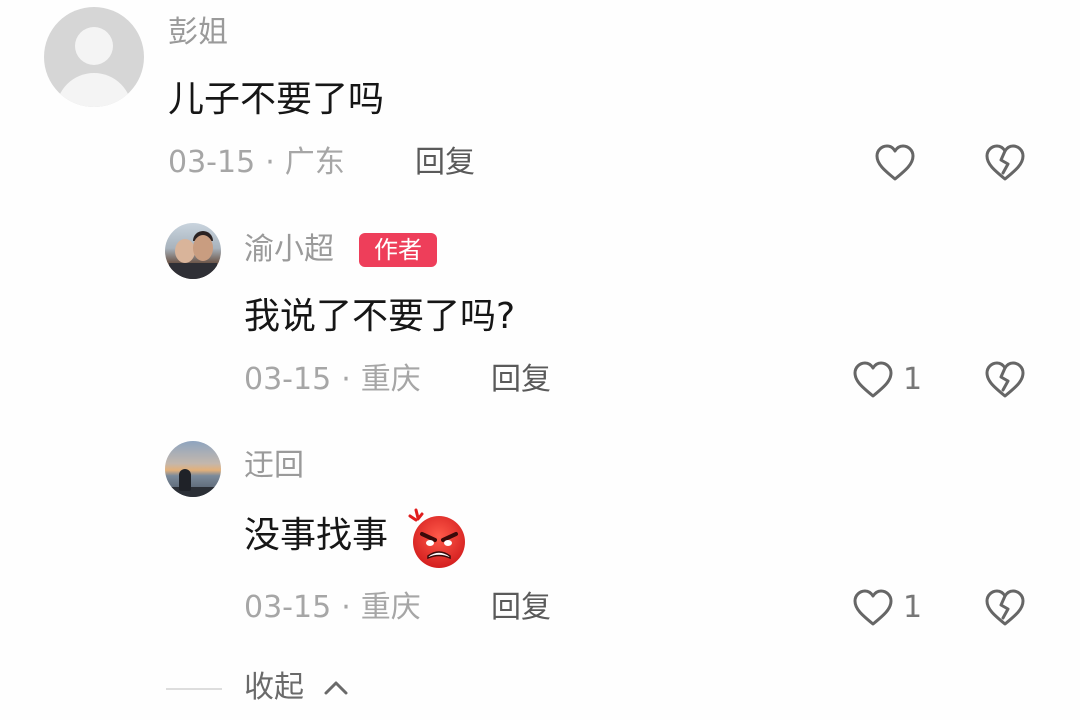  Describe the element at coordinates (94, 90) in the screenshot. I see `avatar-body` at that location.